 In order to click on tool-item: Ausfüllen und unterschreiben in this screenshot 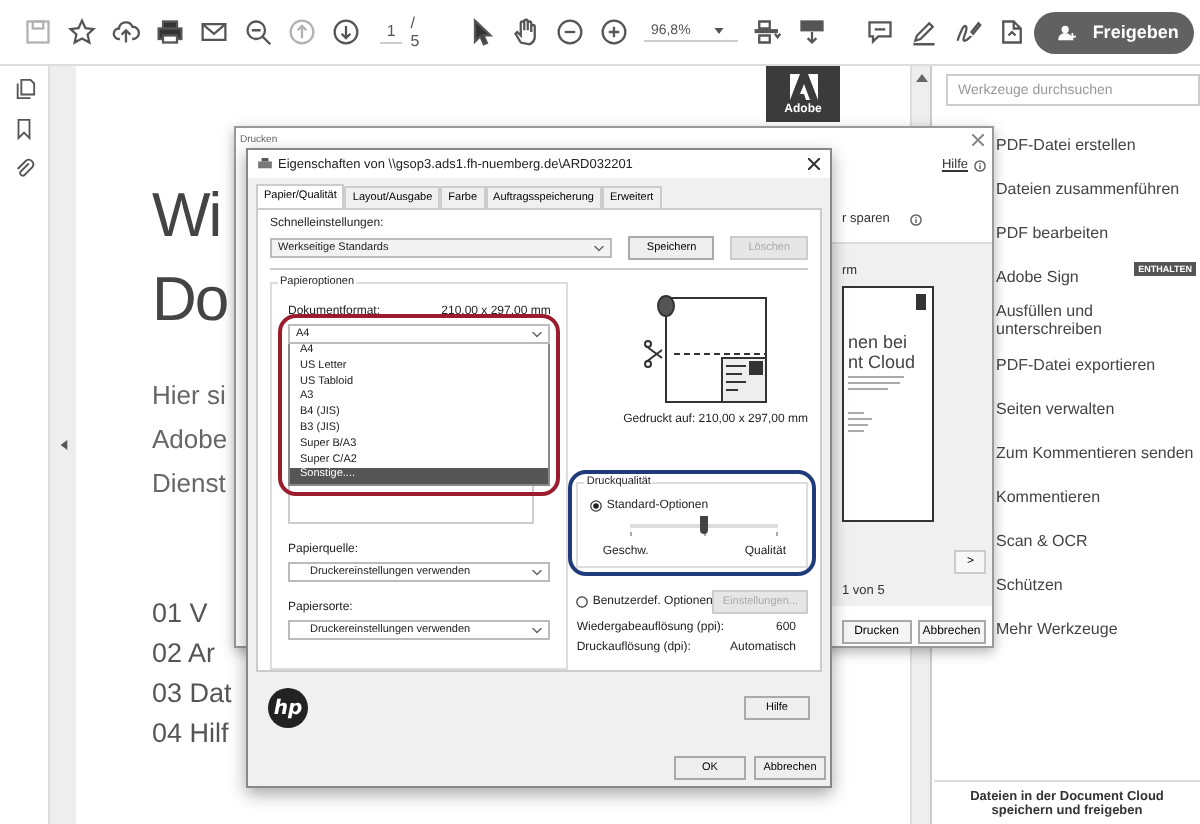, I will do `click(1098, 320)`.